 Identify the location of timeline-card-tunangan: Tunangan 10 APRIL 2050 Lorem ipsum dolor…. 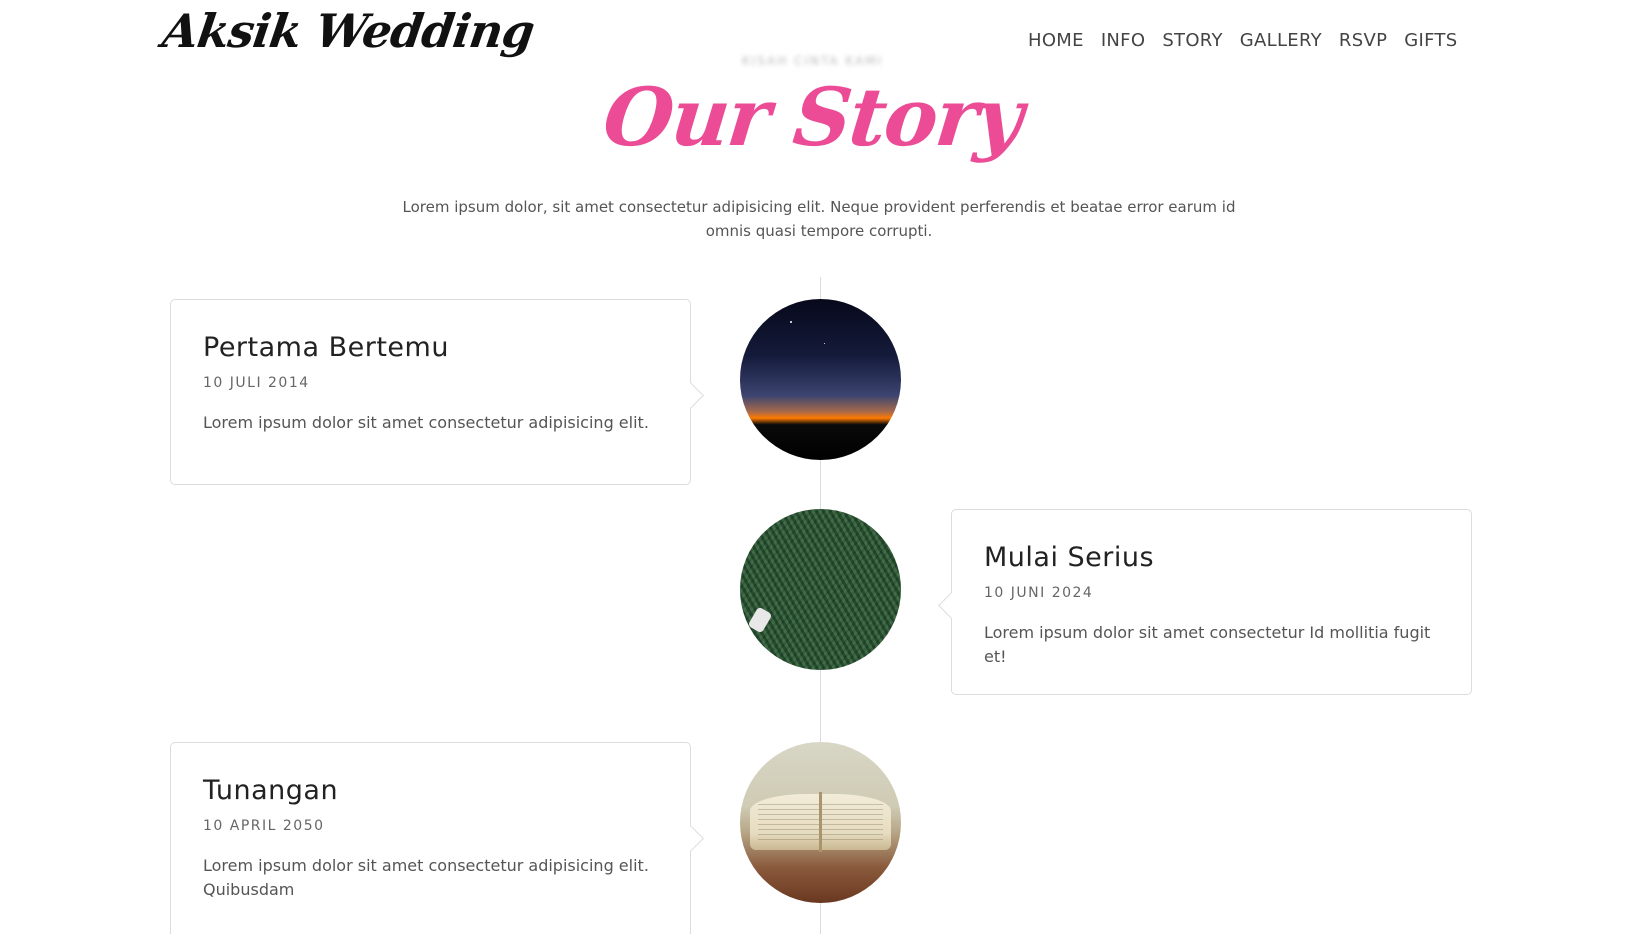
(430, 838).